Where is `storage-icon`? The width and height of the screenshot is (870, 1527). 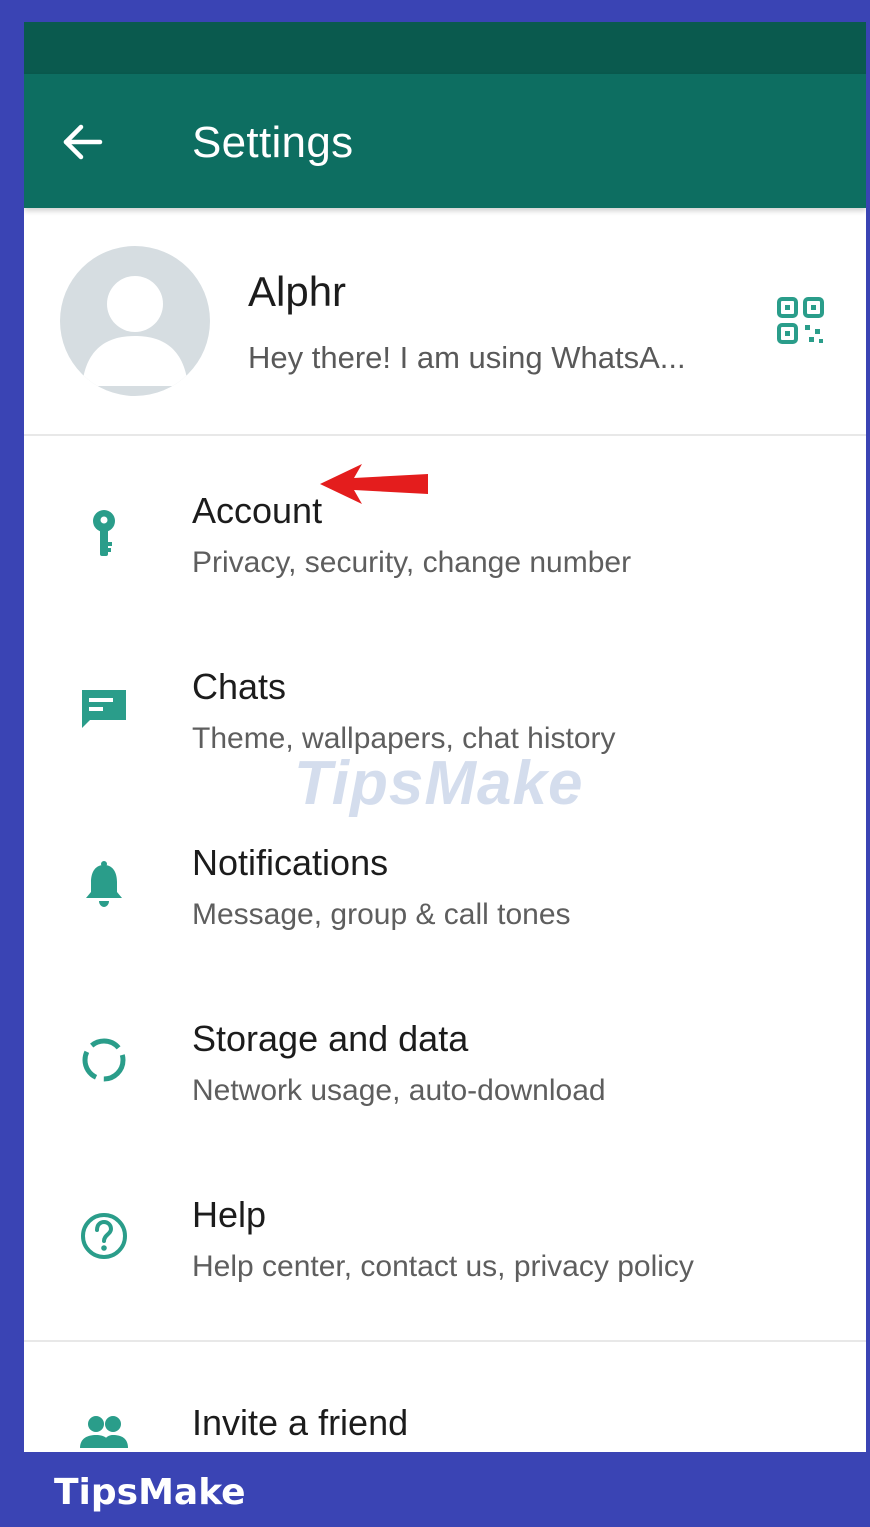 storage-icon is located at coordinates (104, 1060).